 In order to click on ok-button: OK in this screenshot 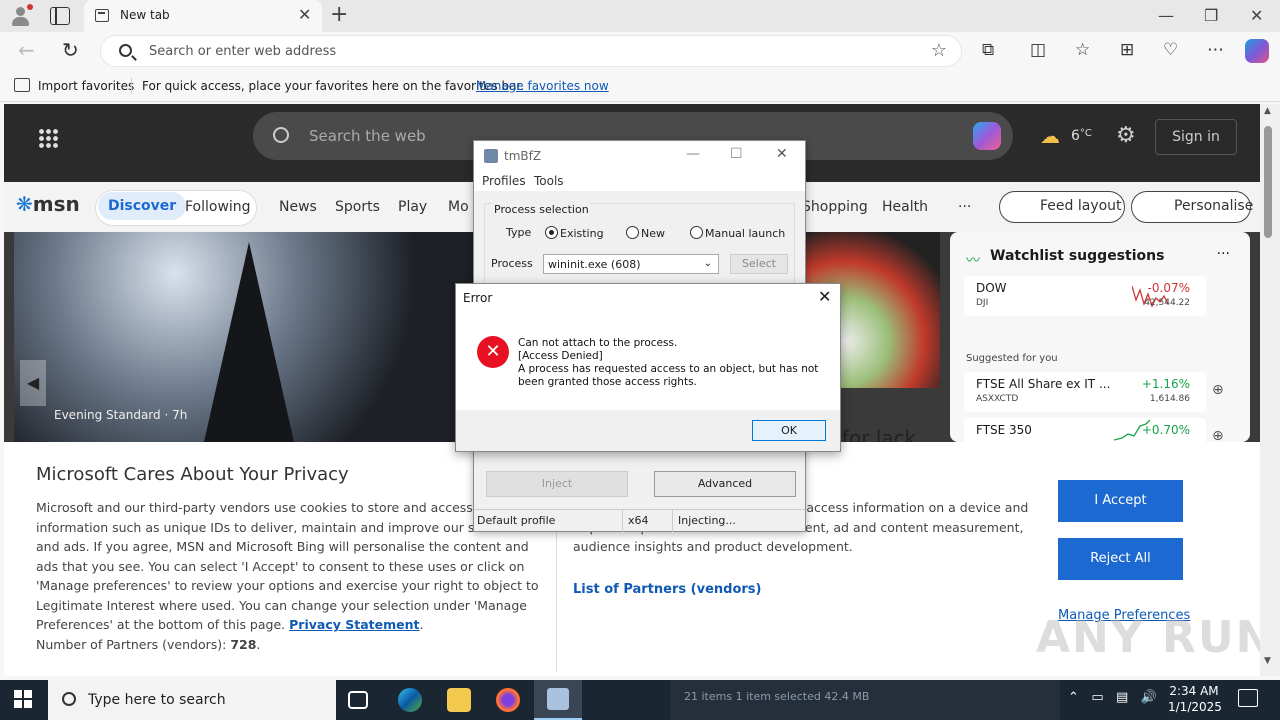, I will do `click(789, 430)`.